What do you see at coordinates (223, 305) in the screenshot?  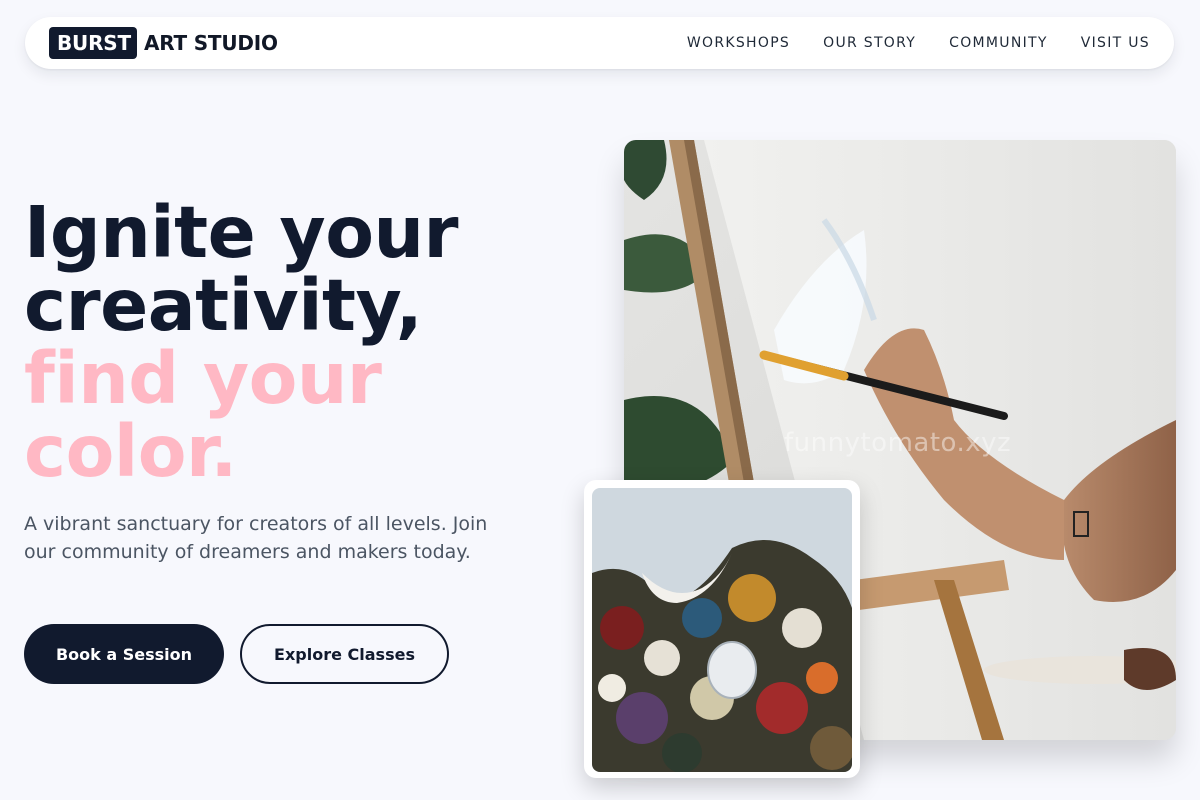 I see `headline-line-2: creativity,` at bounding box center [223, 305].